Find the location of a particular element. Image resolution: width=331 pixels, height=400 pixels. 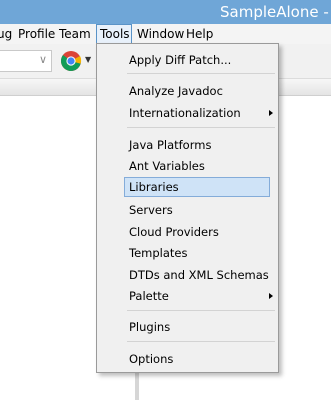

menu-item-options: Options is located at coordinates (202, 359).